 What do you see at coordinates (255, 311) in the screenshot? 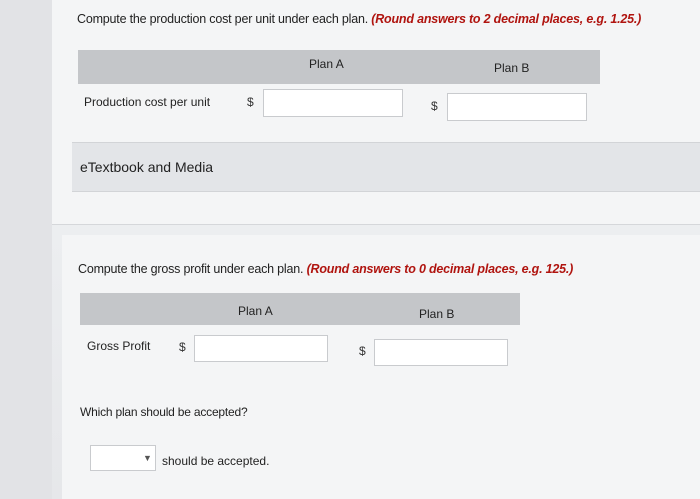
I see `gross-profit-col-plan-a: Plan A` at bounding box center [255, 311].